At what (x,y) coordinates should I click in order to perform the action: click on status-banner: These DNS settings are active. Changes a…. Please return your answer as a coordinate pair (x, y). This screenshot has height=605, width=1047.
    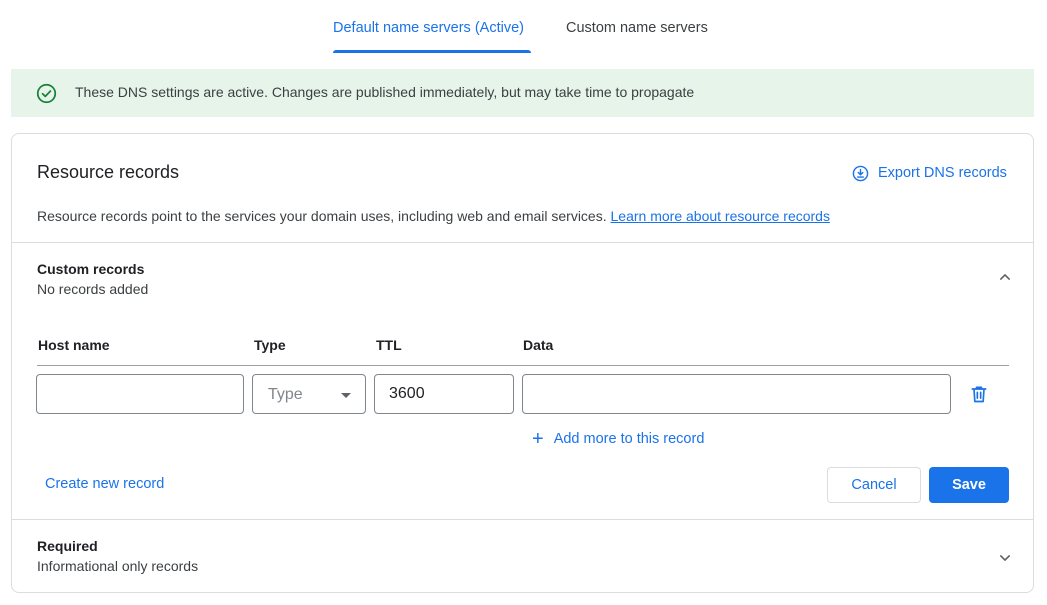
    Looking at the image, I should click on (522, 93).